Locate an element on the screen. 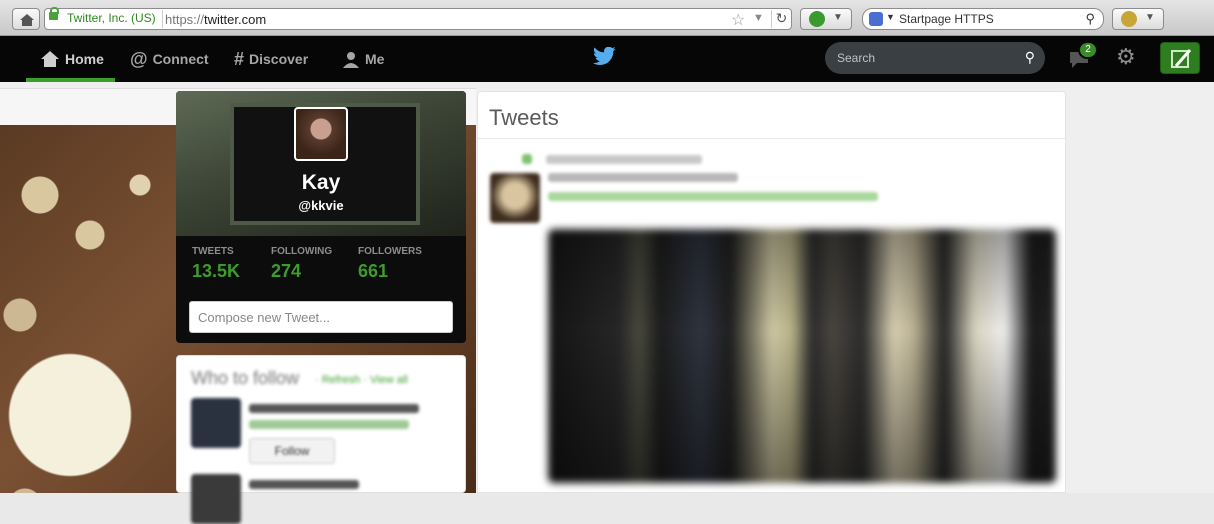  reload-icon: ↻ is located at coordinates (781, 19).